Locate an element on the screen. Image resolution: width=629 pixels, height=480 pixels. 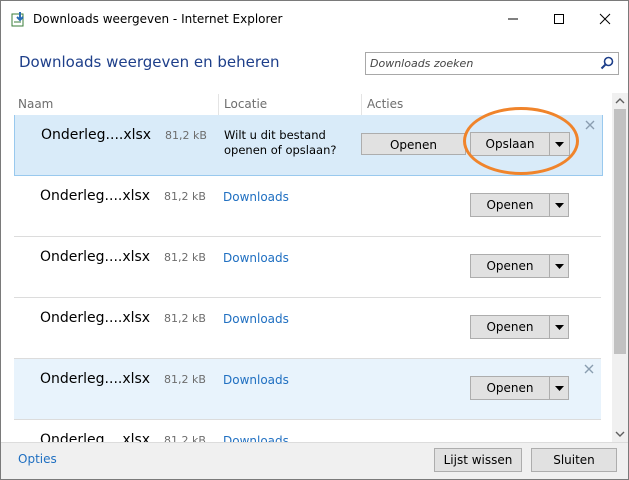
page-title: Downloads weergeven en beheren is located at coordinates (149, 62).